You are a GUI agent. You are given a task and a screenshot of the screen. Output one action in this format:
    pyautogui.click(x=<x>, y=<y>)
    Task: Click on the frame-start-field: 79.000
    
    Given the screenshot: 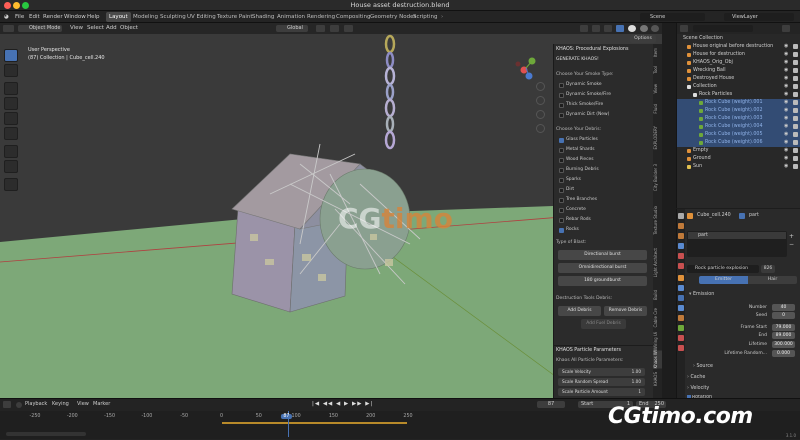 What is the action you would take?
    pyautogui.click(x=783, y=327)
    